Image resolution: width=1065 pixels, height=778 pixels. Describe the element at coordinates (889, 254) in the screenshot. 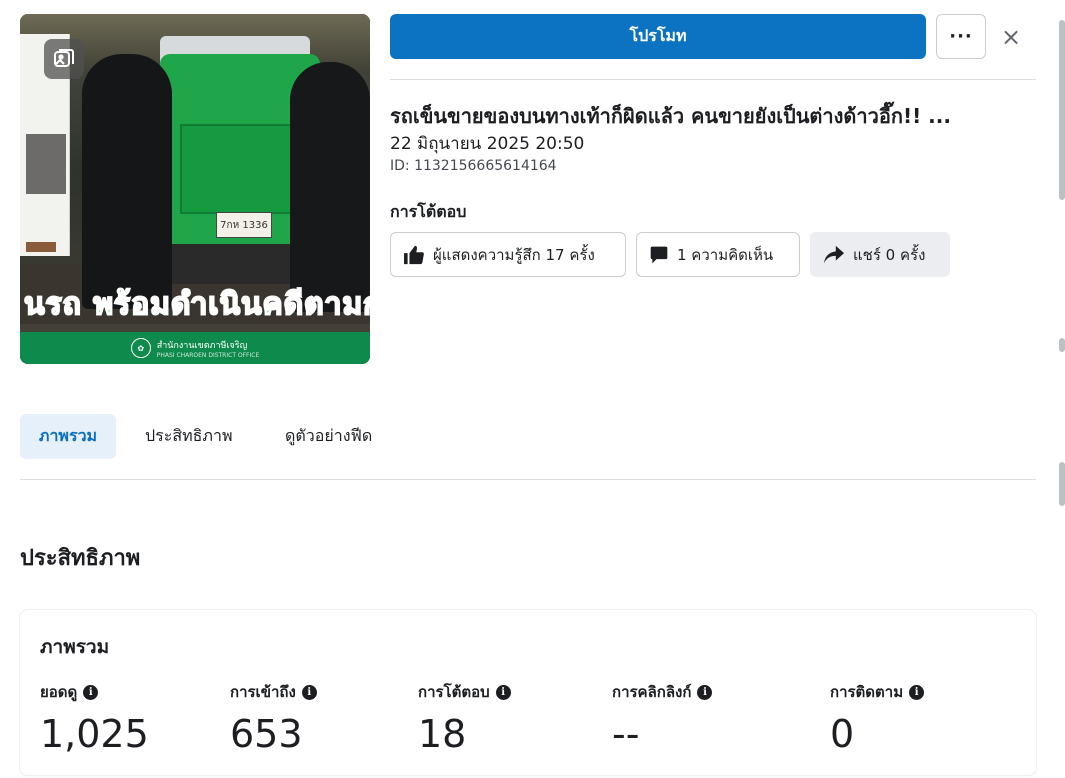

I see `shares-label: แชร์ 0 ครั้ง` at that location.